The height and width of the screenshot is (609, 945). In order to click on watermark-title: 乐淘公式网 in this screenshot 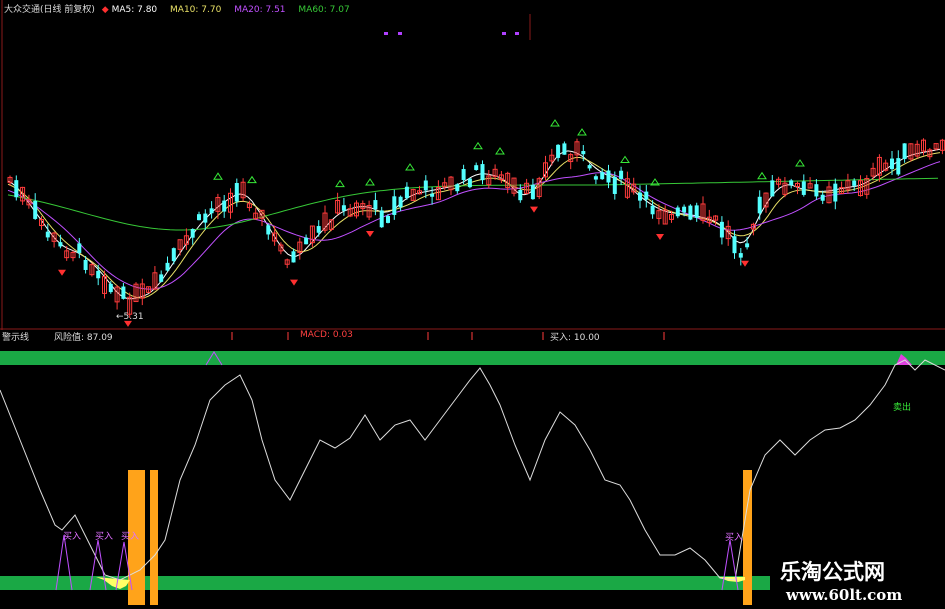, I will do `click(832, 572)`.